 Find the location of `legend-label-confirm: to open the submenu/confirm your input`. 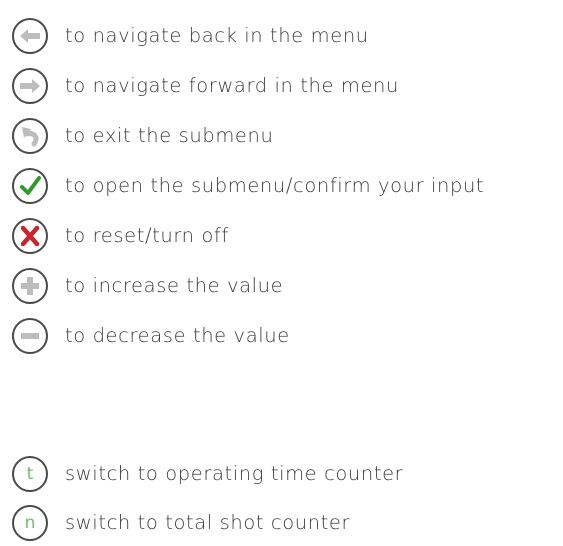

legend-label-confirm: to open the submenu/confirm your input is located at coordinates (275, 186).